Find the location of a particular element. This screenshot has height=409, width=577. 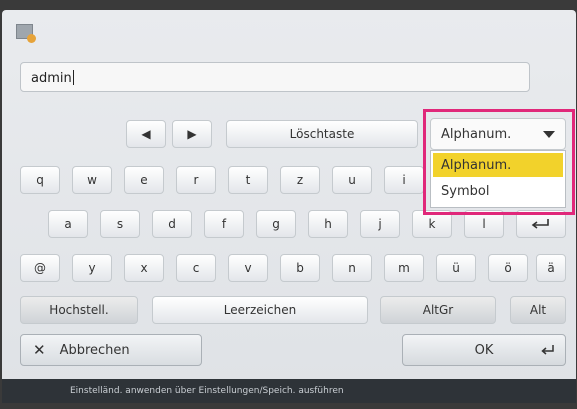

key-label: c is located at coordinates (196, 268).